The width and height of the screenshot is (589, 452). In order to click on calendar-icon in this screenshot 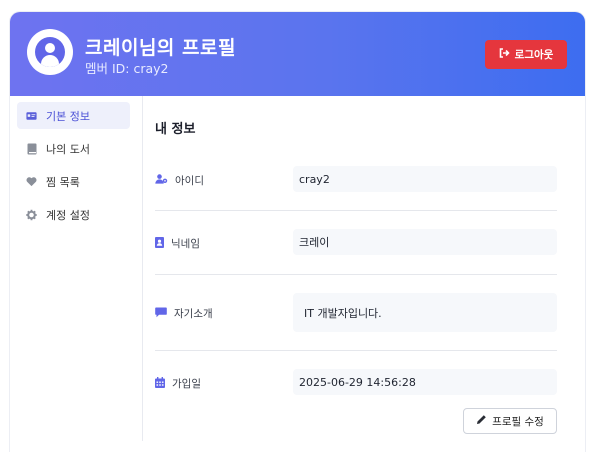, I will do `click(160, 383)`.